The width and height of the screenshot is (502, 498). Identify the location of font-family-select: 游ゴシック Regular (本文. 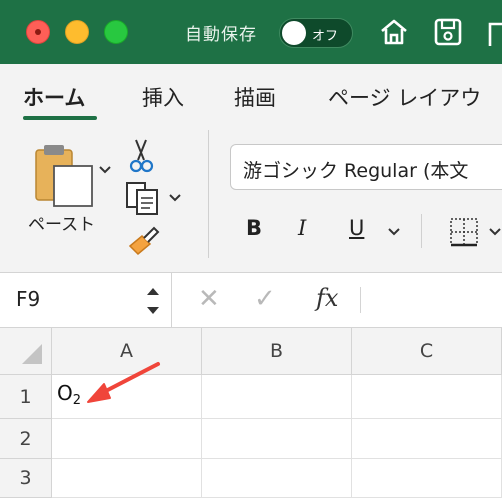
(366, 167).